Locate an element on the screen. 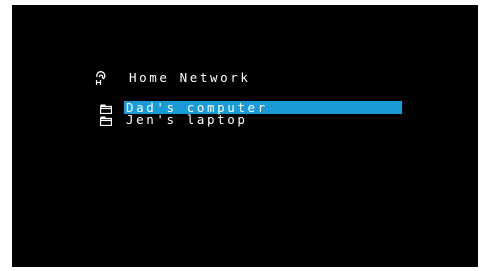 The image size is (493, 271). network-header: Home Network is located at coordinates (172, 78).